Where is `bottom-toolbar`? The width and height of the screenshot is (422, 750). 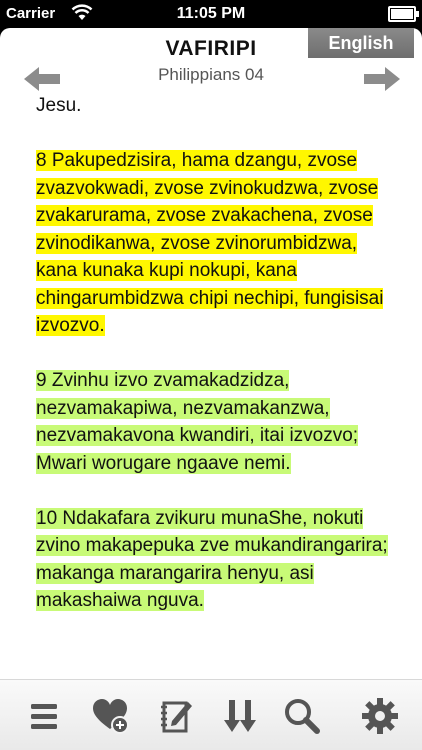 bottom-toolbar is located at coordinates (211, 714).